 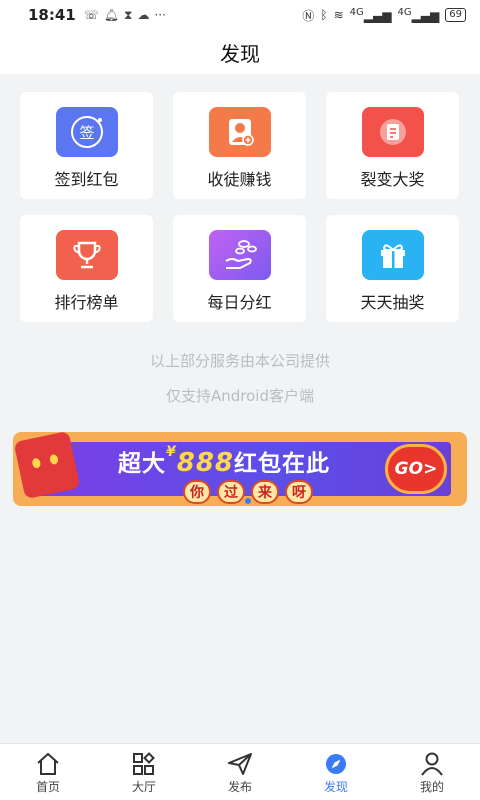 I want to click on red-packet-banner: 超大¥888红包在此 你 过 来 呀 GO>, so click(x=240, y=469).